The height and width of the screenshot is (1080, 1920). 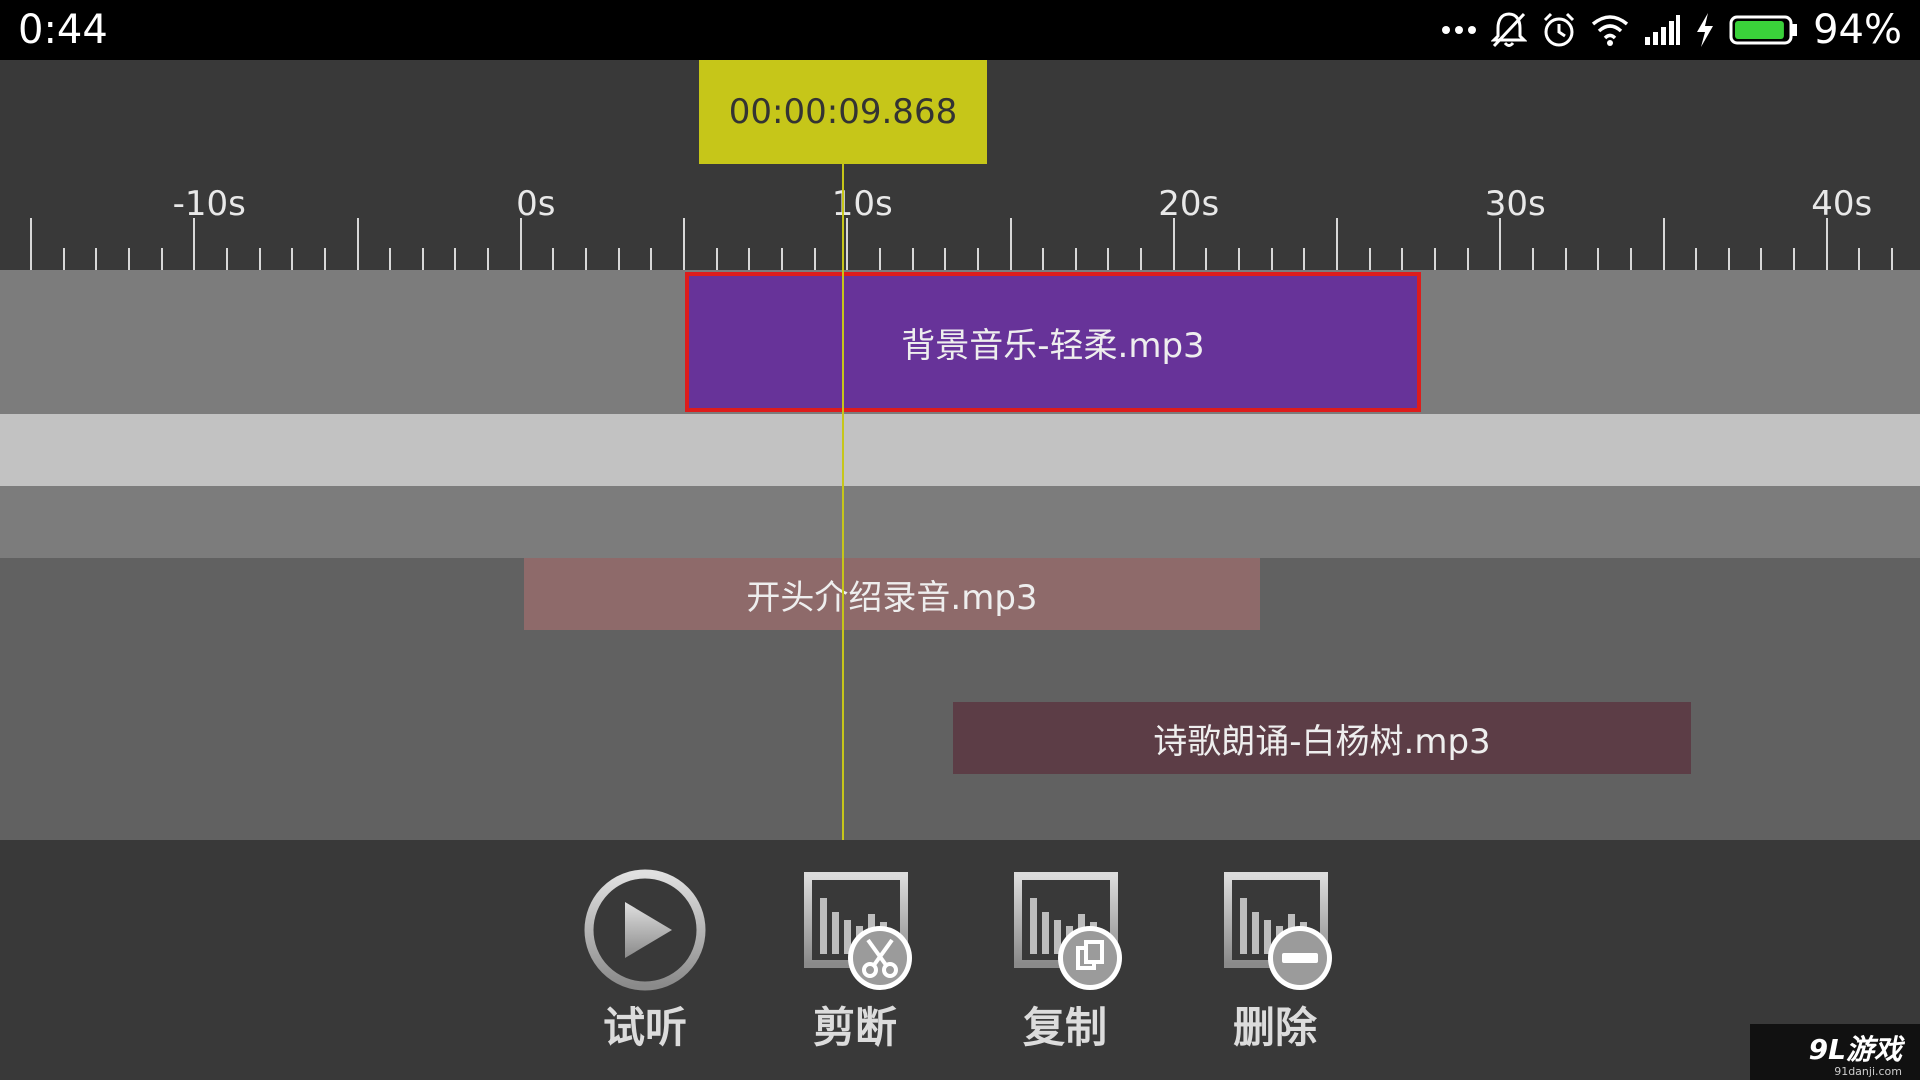 What do you see at coordinates (1855, 1049) in the screenshot?
I see `watermark-brand: 9L游戏` at bounding box center [1855, 1049].